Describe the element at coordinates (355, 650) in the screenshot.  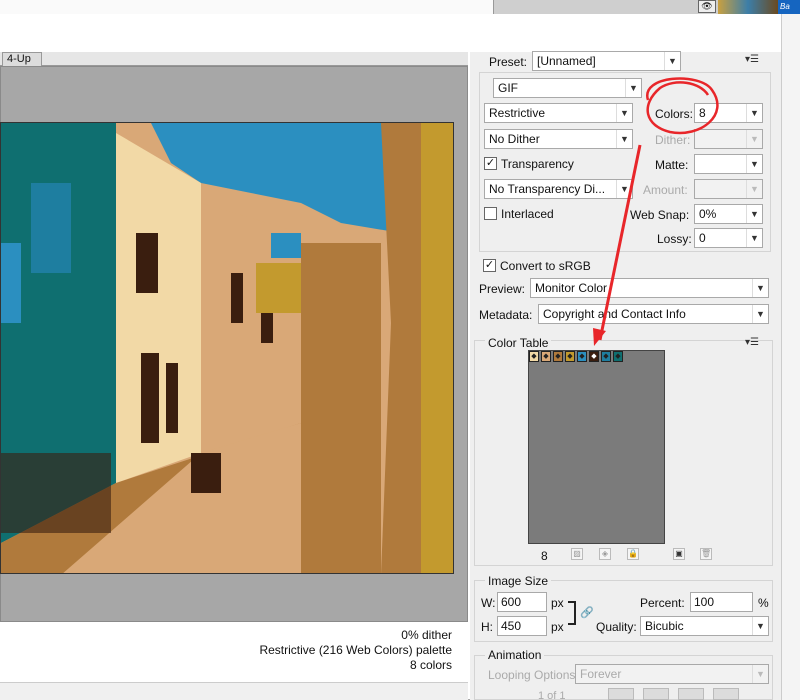
I see `palette-info: Restrictive (216 Web Colors) palette` at that location.